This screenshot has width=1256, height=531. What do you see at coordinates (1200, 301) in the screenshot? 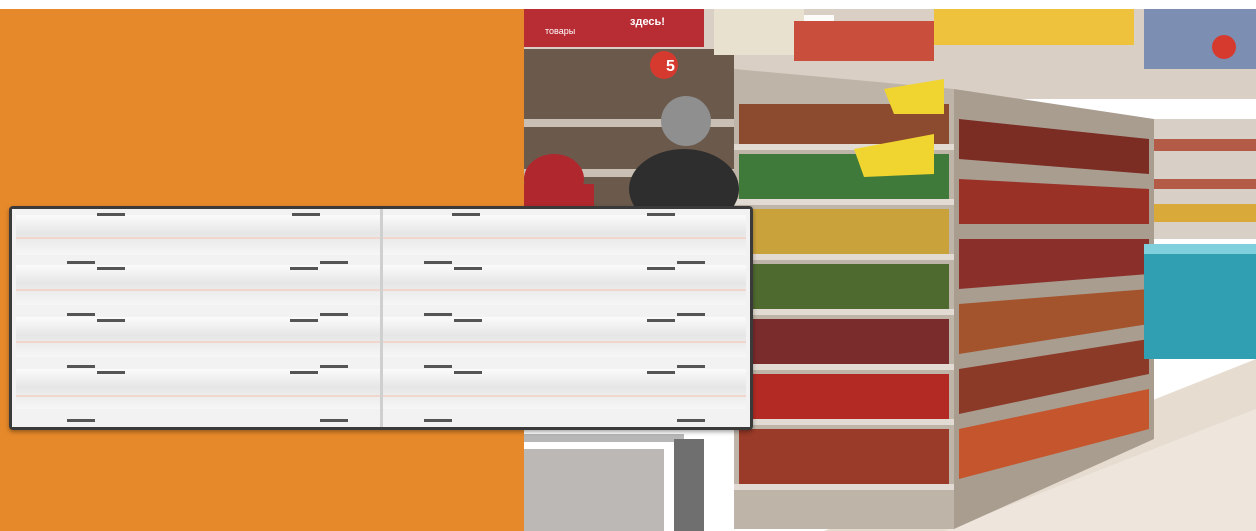
I see `freezer` at bounding box center [1200, 301].